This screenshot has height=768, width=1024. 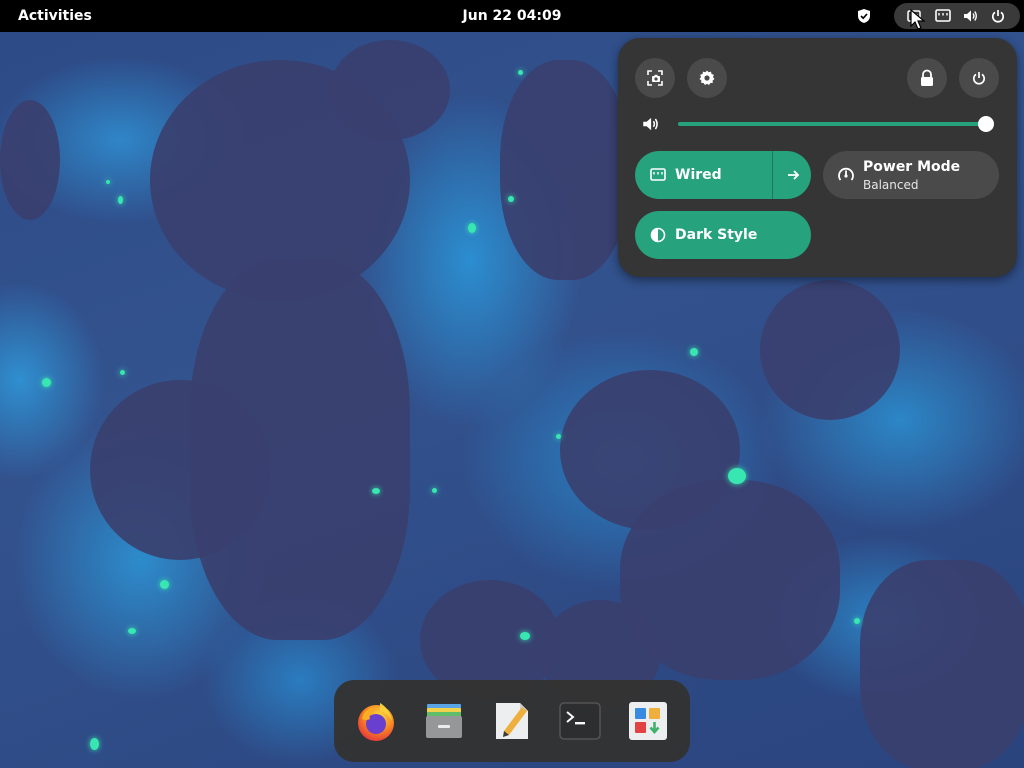 I want to click on wired-menu-button, so click(x=792, y=175).